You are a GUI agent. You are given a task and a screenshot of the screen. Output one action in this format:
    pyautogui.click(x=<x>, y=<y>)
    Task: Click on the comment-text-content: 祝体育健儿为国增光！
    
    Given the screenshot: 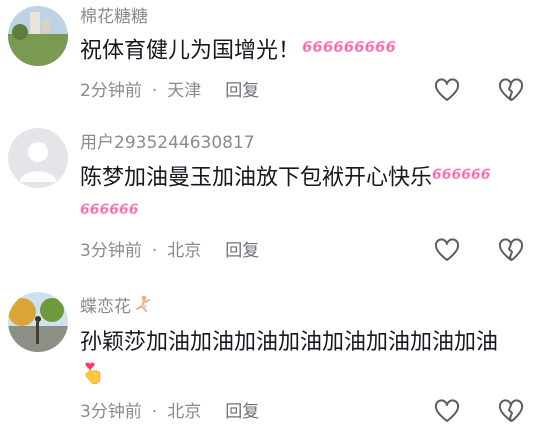 What is the action you would take?
    pyautogui.click(x=190, y=51)
    